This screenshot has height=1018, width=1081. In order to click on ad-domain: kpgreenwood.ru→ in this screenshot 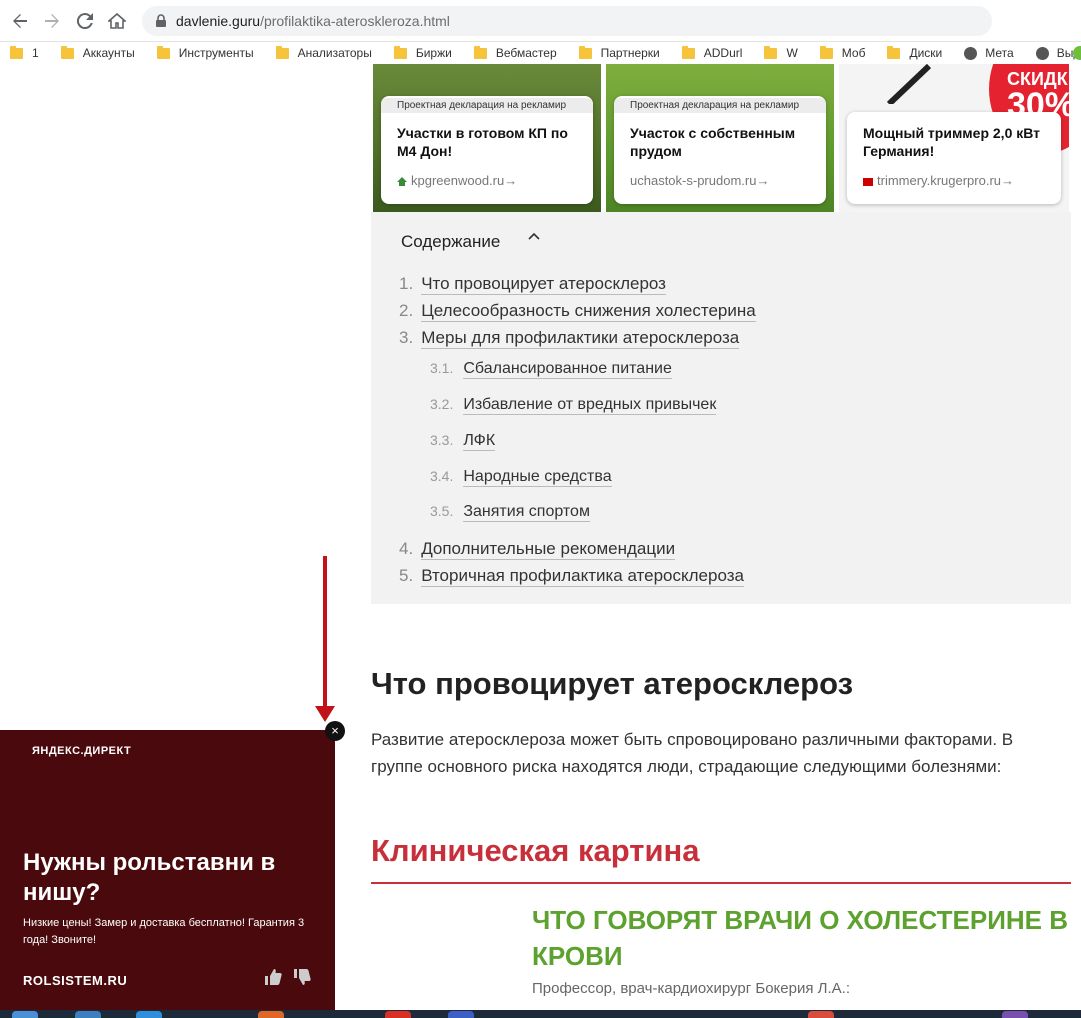, I will do `click(457, 180)`.